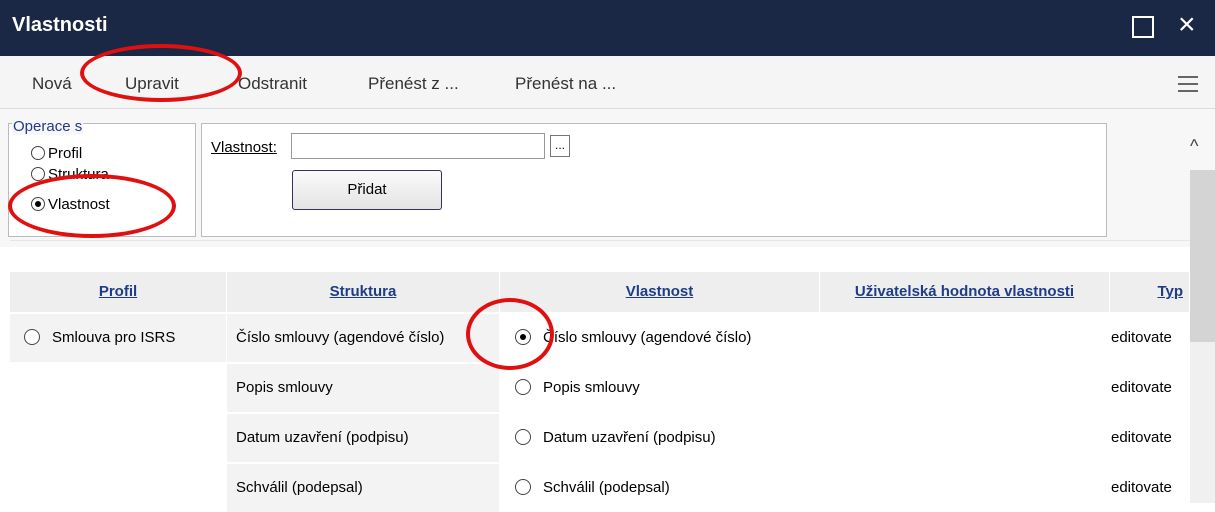  What do you see at coordinates (284, 387) in the screenshot?
I see `struktura-text: Popis smlouvy` at bounding box center [284, 387].